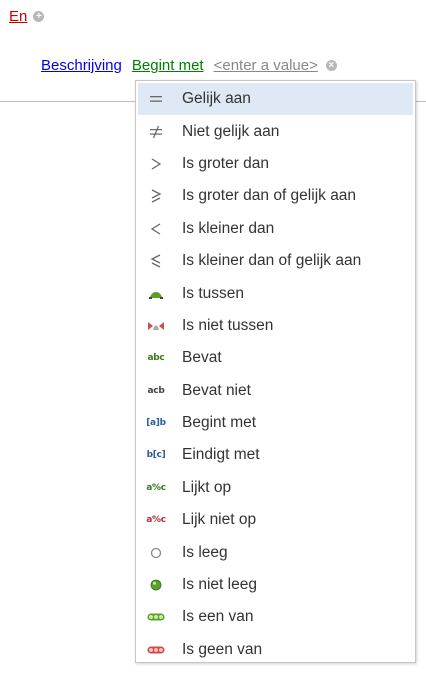 The width and height of the screenshot is (426, 674). Describe the element at coordinates (156, 164) in the screenshot. I see `greater-than-icon` at that location.